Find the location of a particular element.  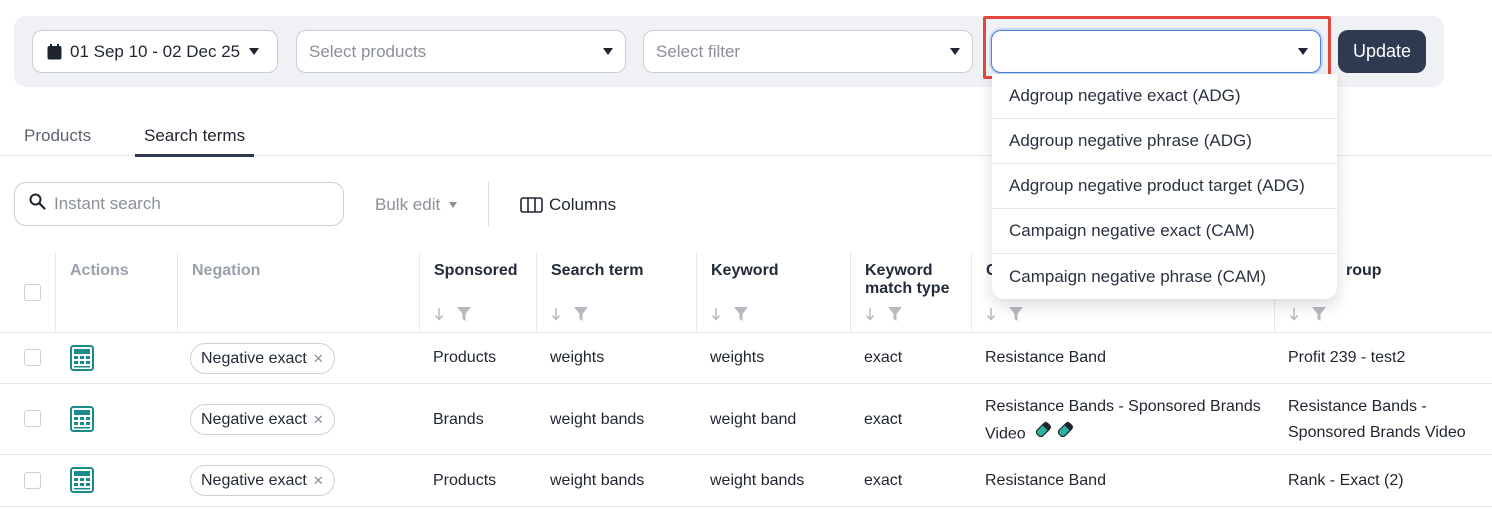

menu-item-campaign-negative-phrase: Campaign negative phrase (CAM) is located at coordinates (1164, 276).